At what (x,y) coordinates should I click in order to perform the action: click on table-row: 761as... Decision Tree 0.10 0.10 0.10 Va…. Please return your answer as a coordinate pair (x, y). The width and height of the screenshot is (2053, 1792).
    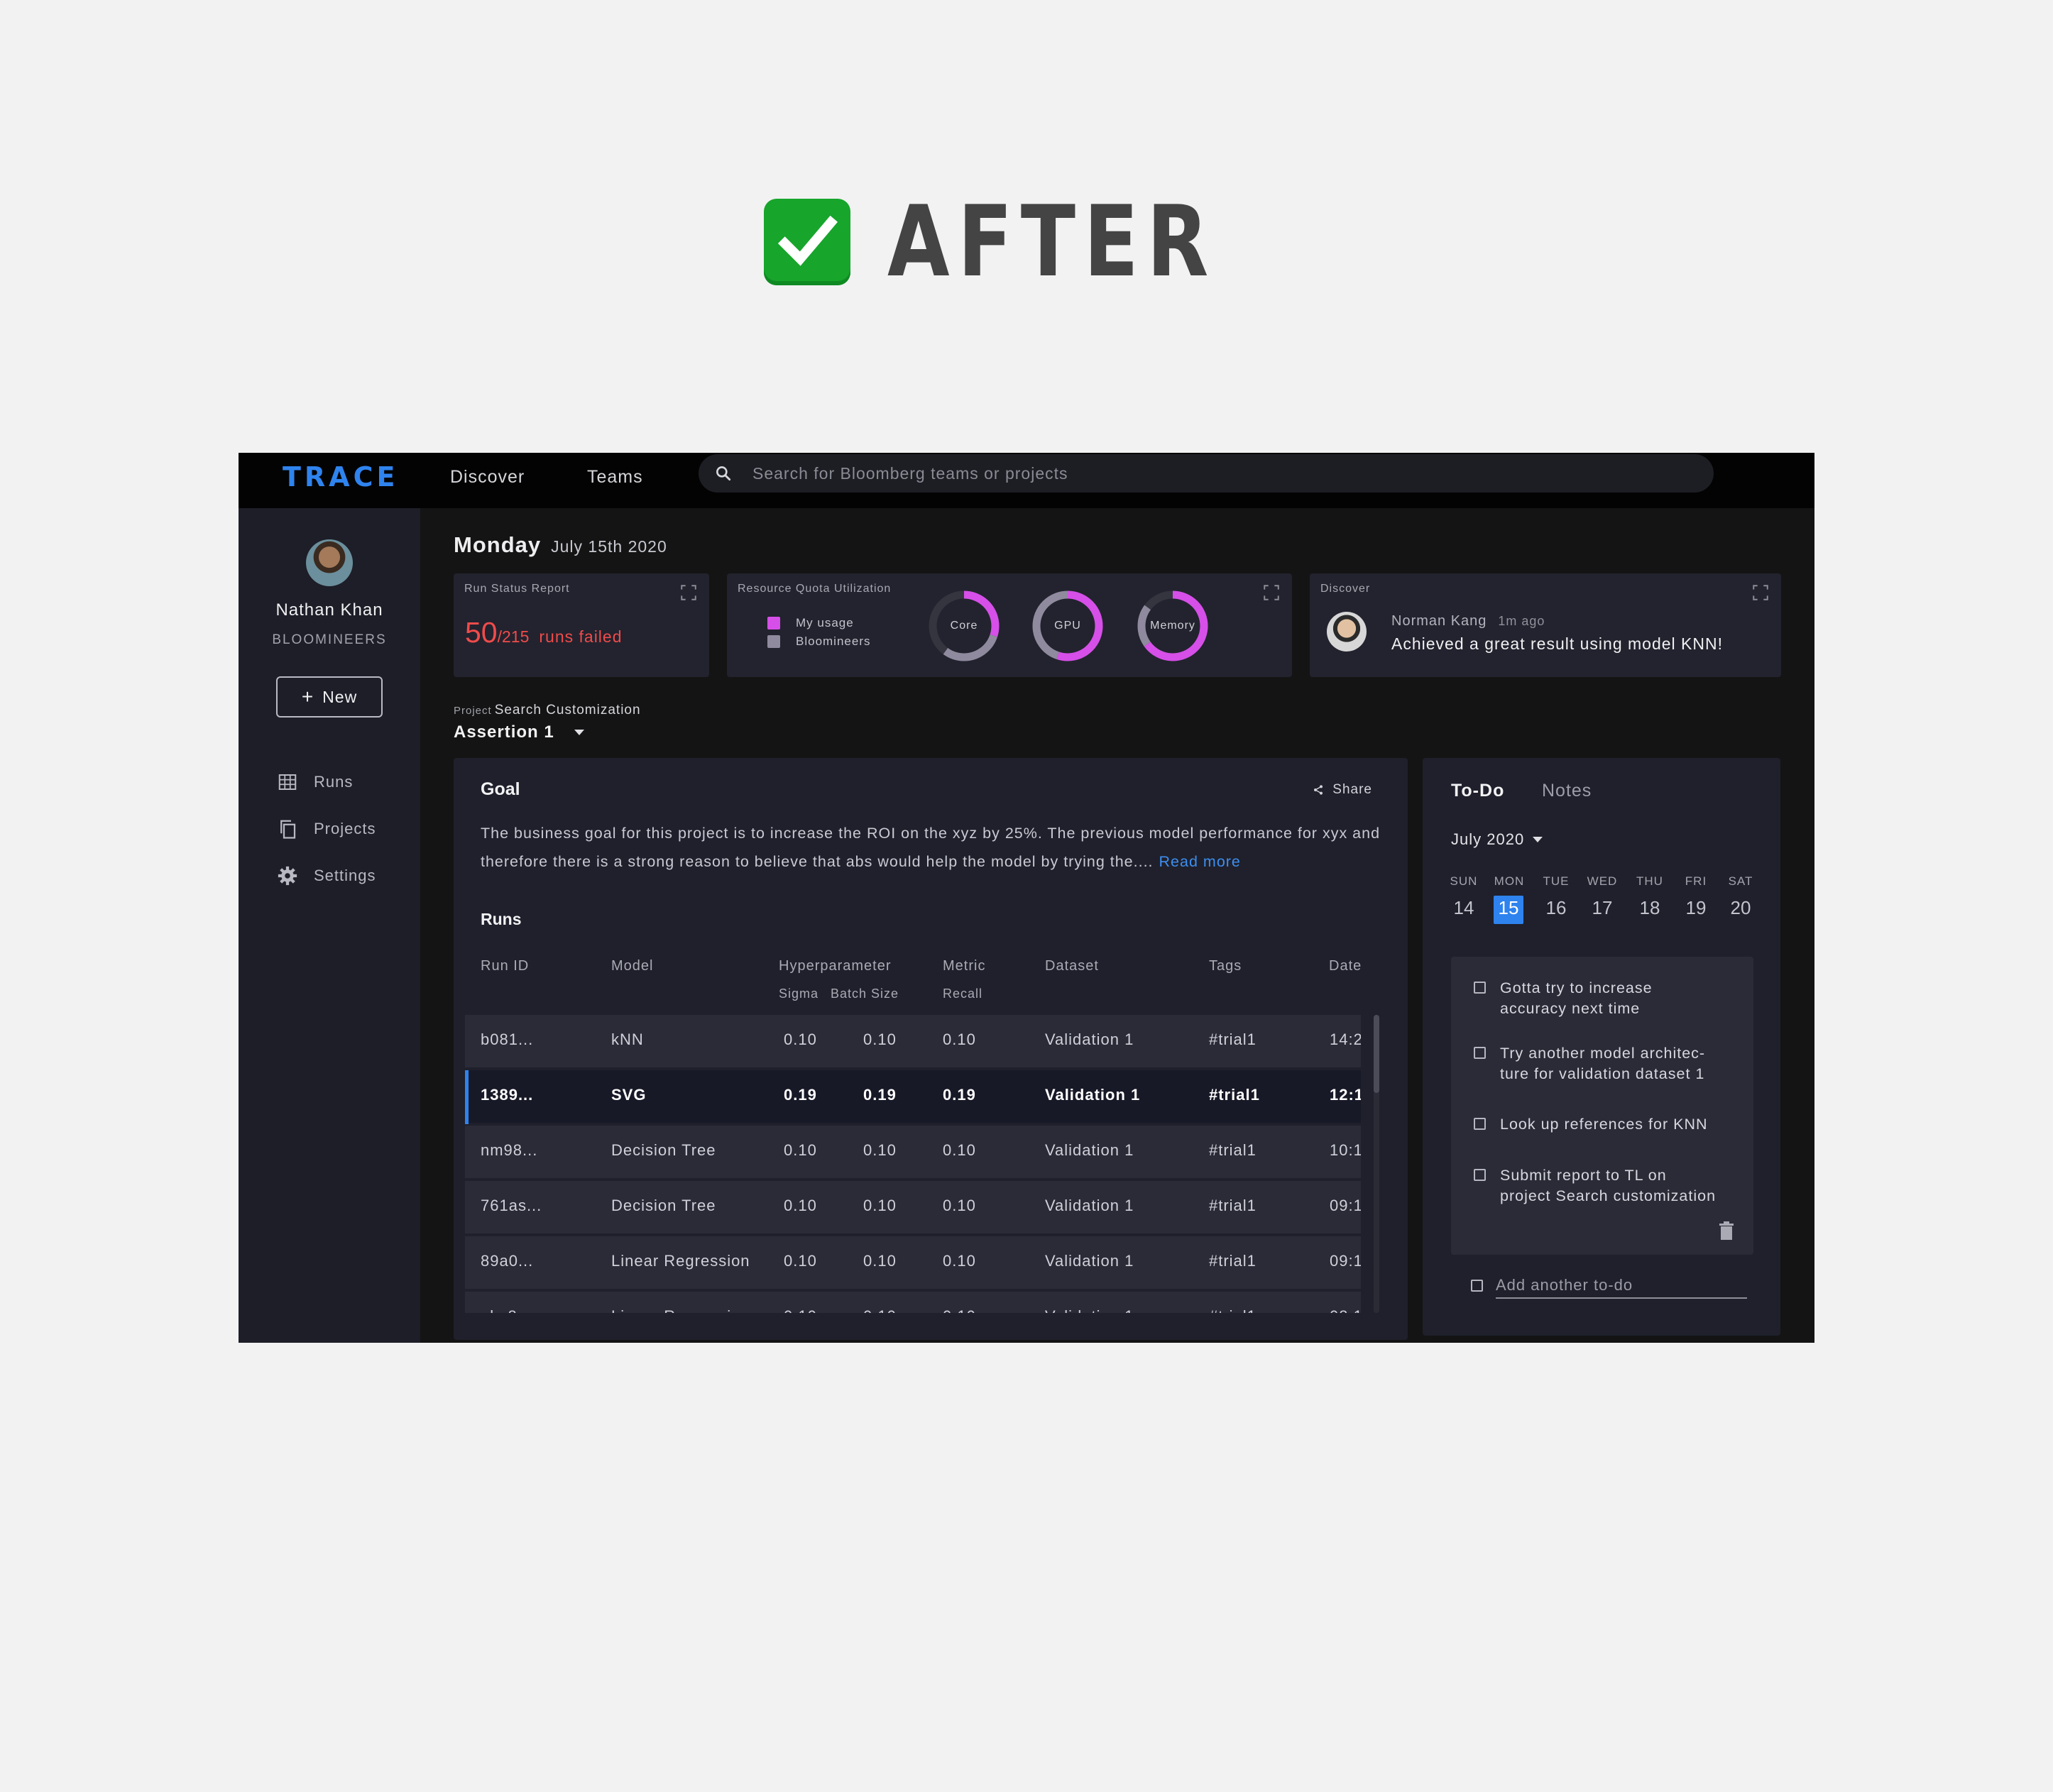
    Looking at the image, I should click on (913, 1208).